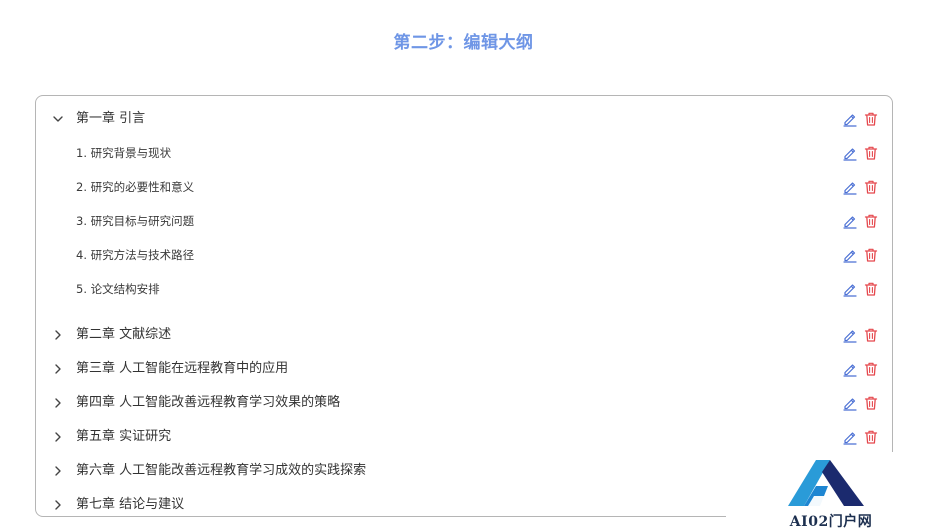  Describe the element at coordinates (118, 289) in the screenshot. I see `section-title: 5. 论文结构安排` at that location.